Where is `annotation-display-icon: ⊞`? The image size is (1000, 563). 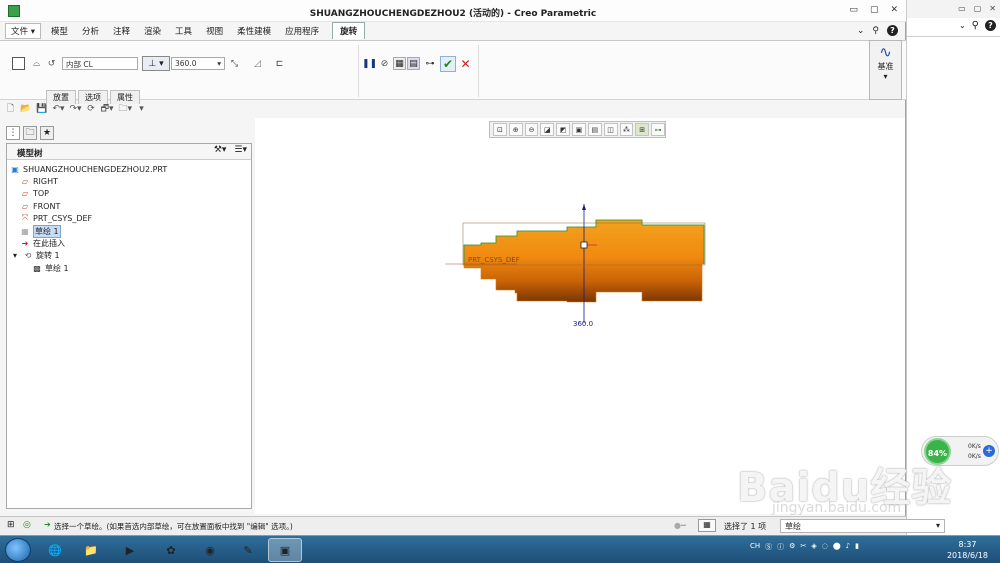 annotation-display-icon: ⊞ is located at coordinates (642, 129).